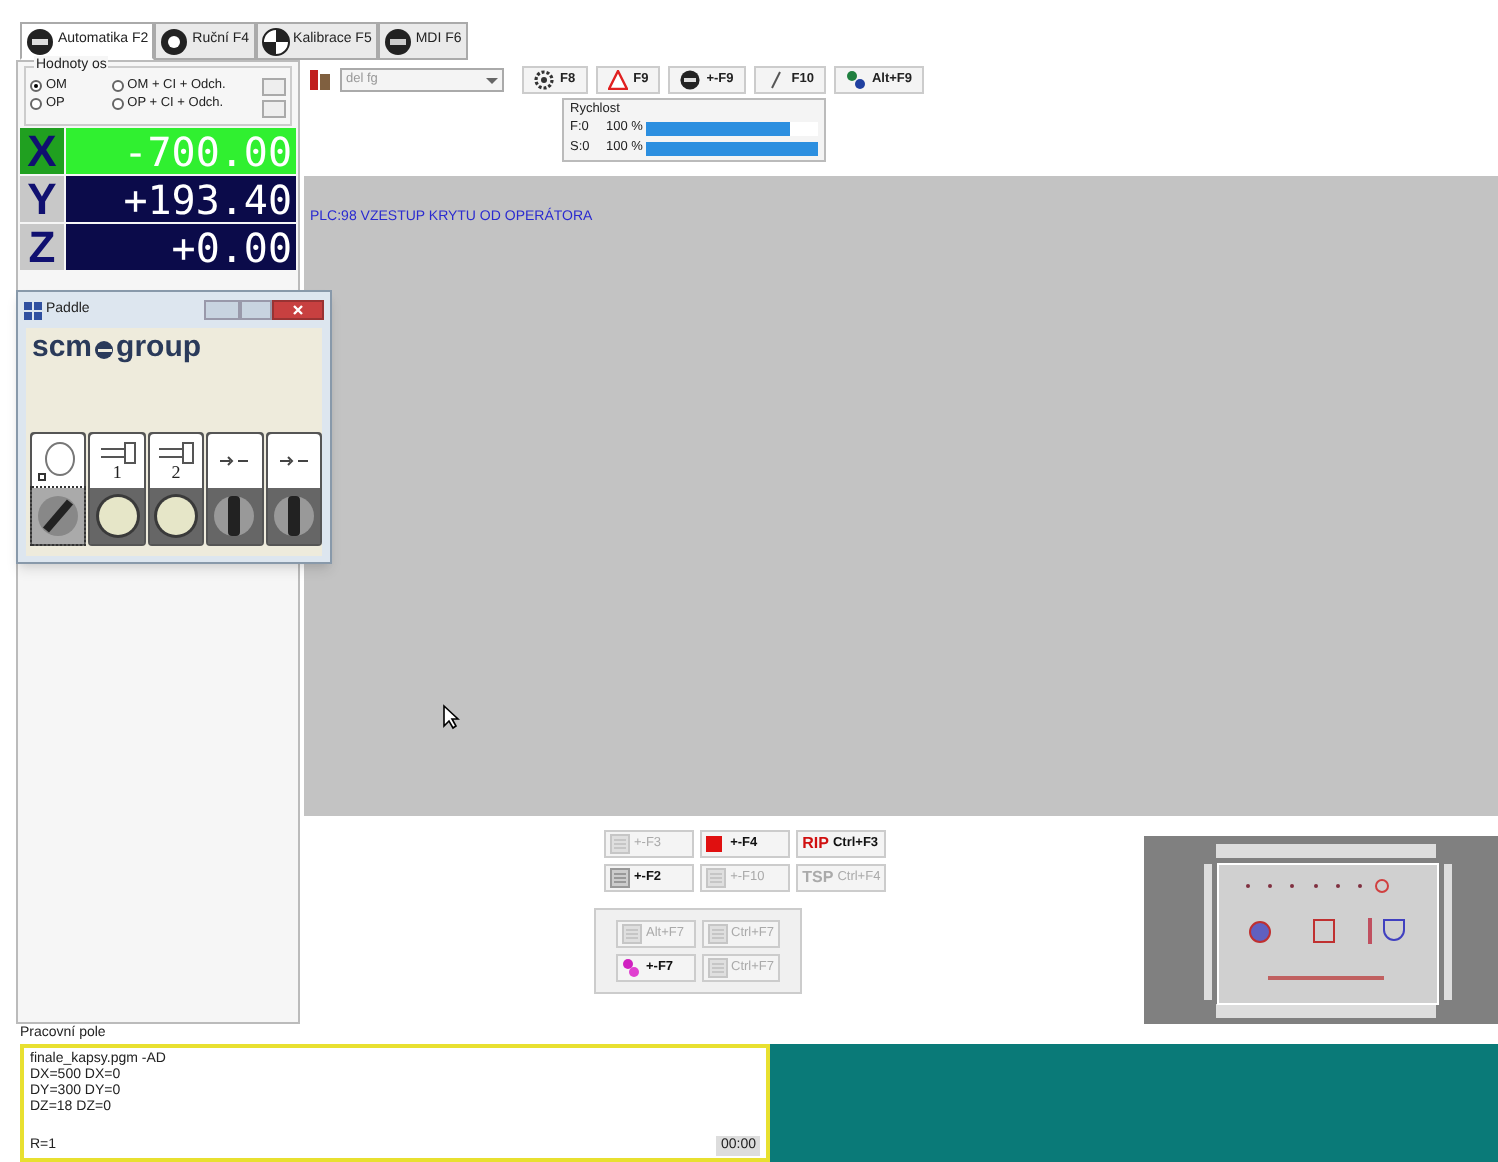  Describe the element at coordinates (33, 310) in the screenshot. I see `app-icon` at that location.